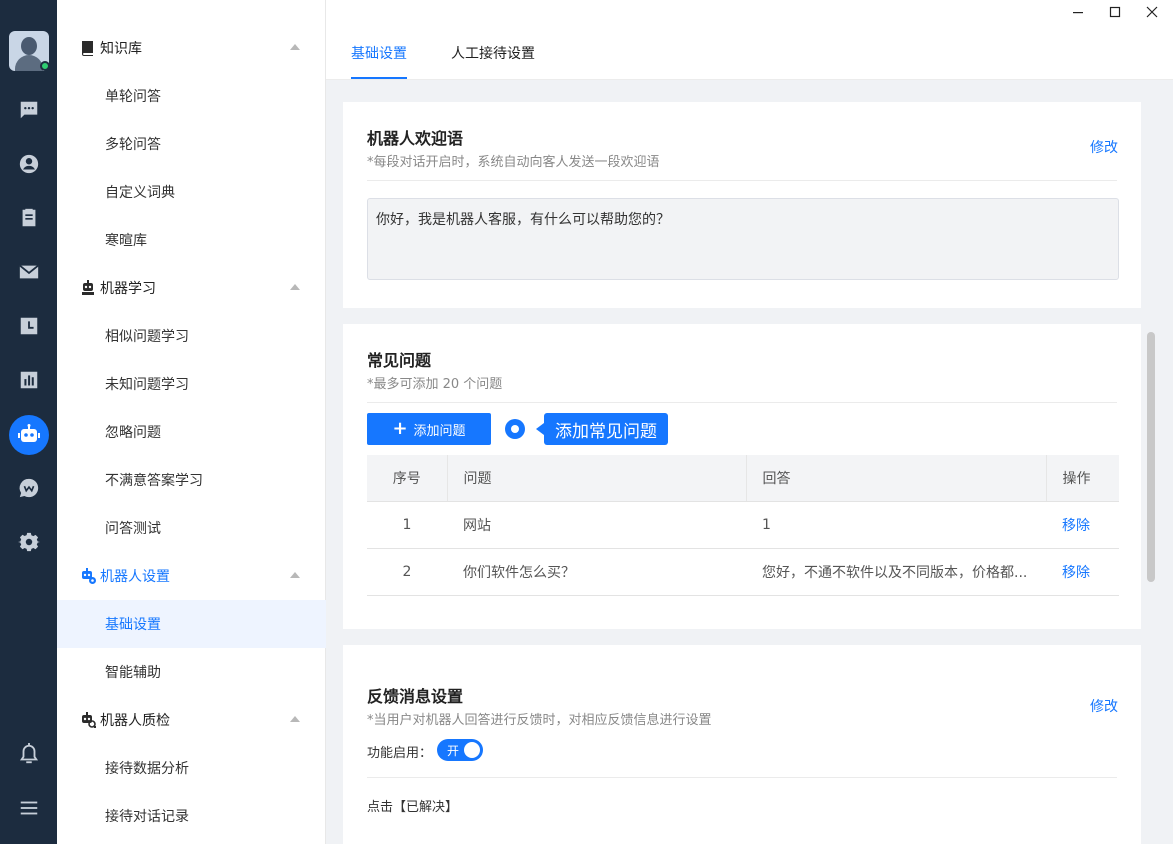 The width and height of the screenshot is (1173, 844). What do you see at coordinates (191, 576) in the screenshot?
I see `nav-group-robot-settings: 机器人设置` at bounding box center [191, 576].